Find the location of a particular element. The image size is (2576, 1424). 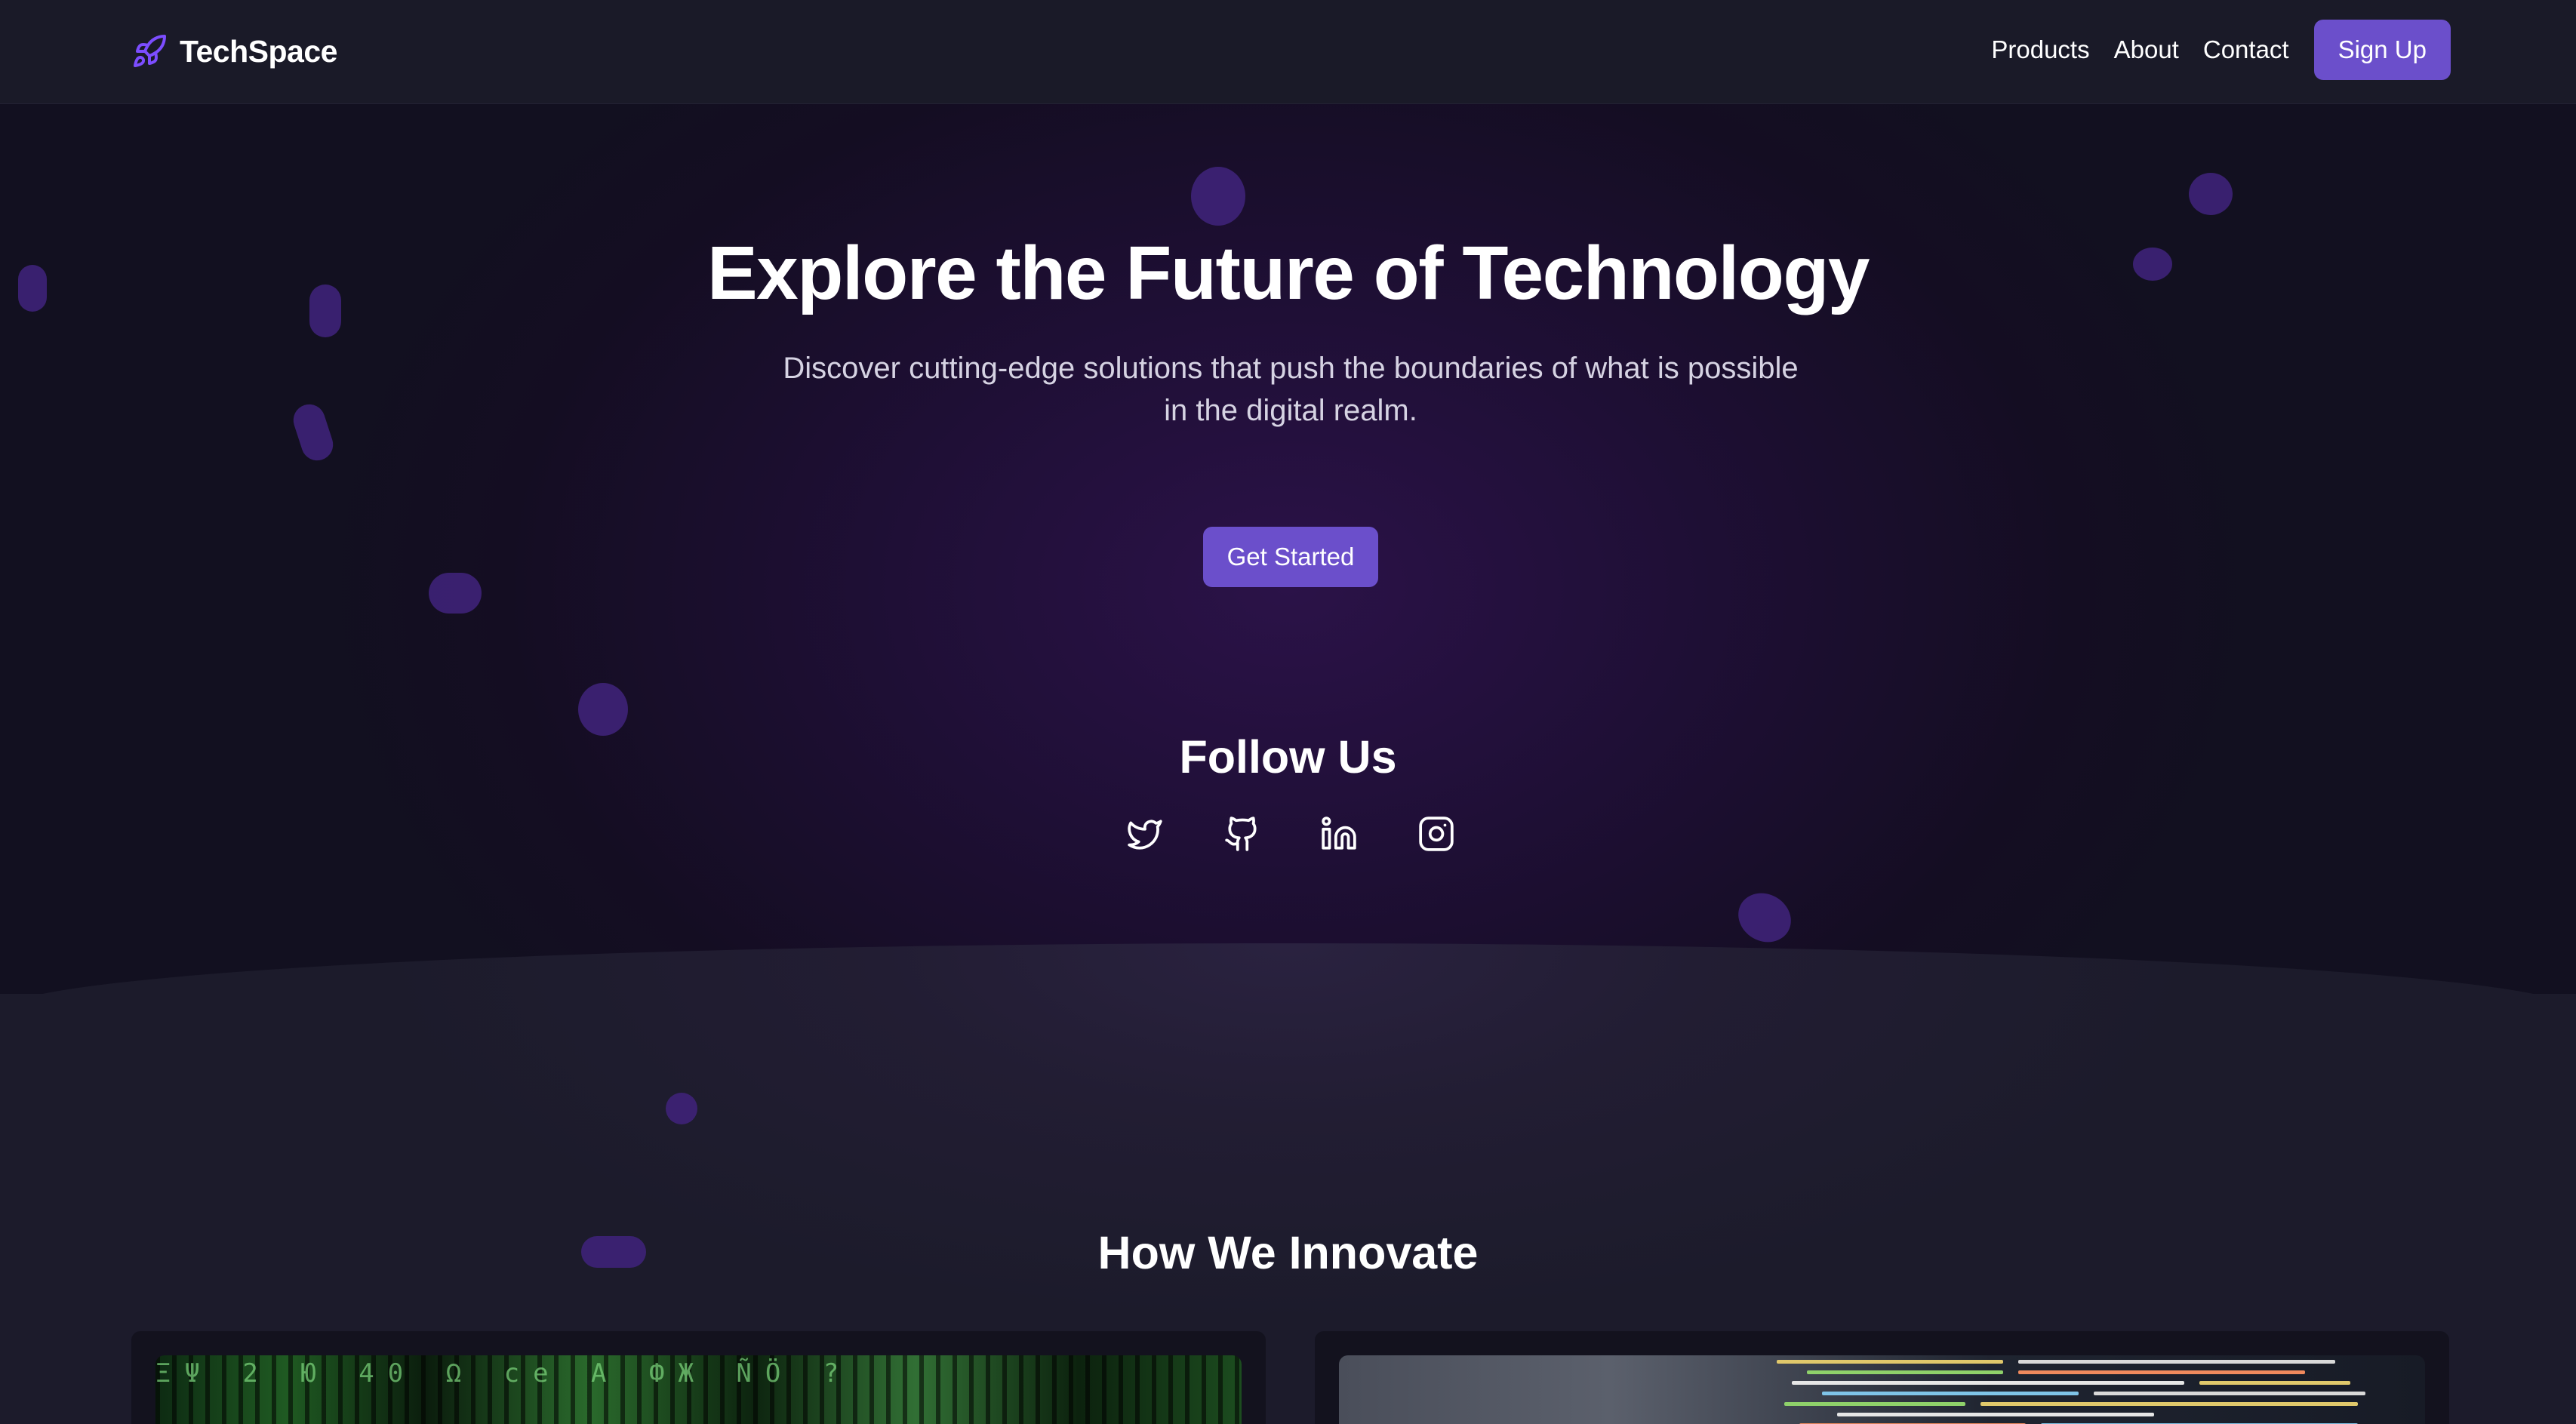

instagram-link is located at coordinates (1436, 833).